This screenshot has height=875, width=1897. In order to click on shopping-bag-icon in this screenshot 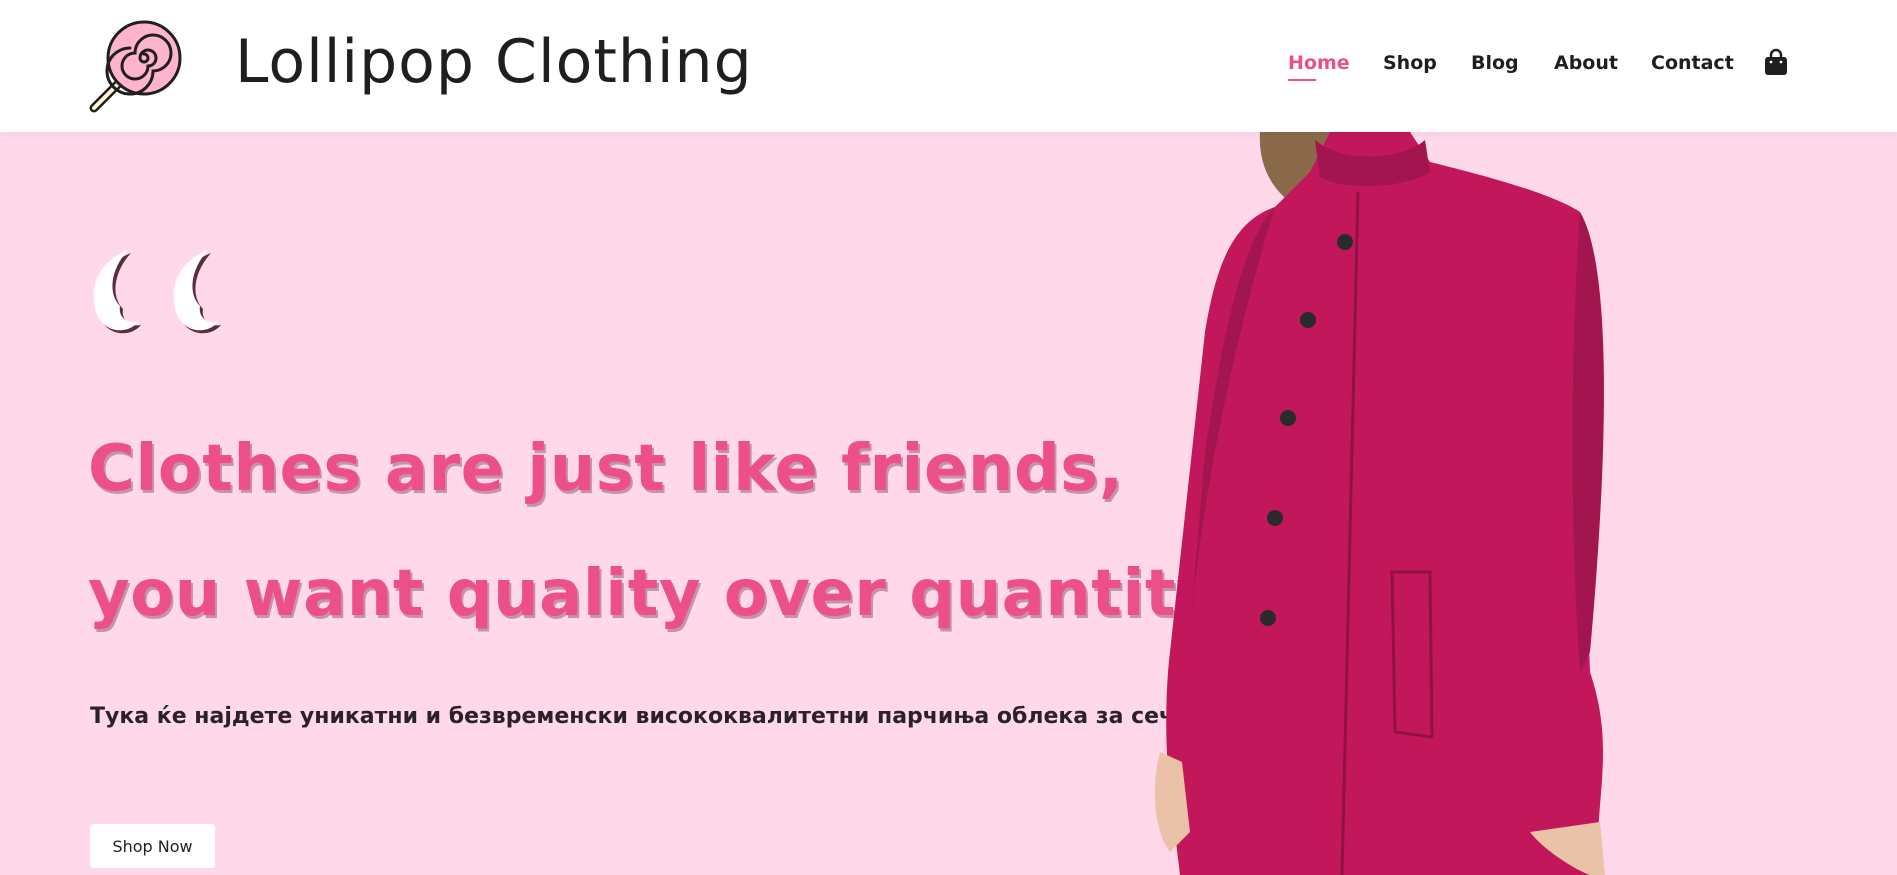, I will do `click(1776, 62)`.